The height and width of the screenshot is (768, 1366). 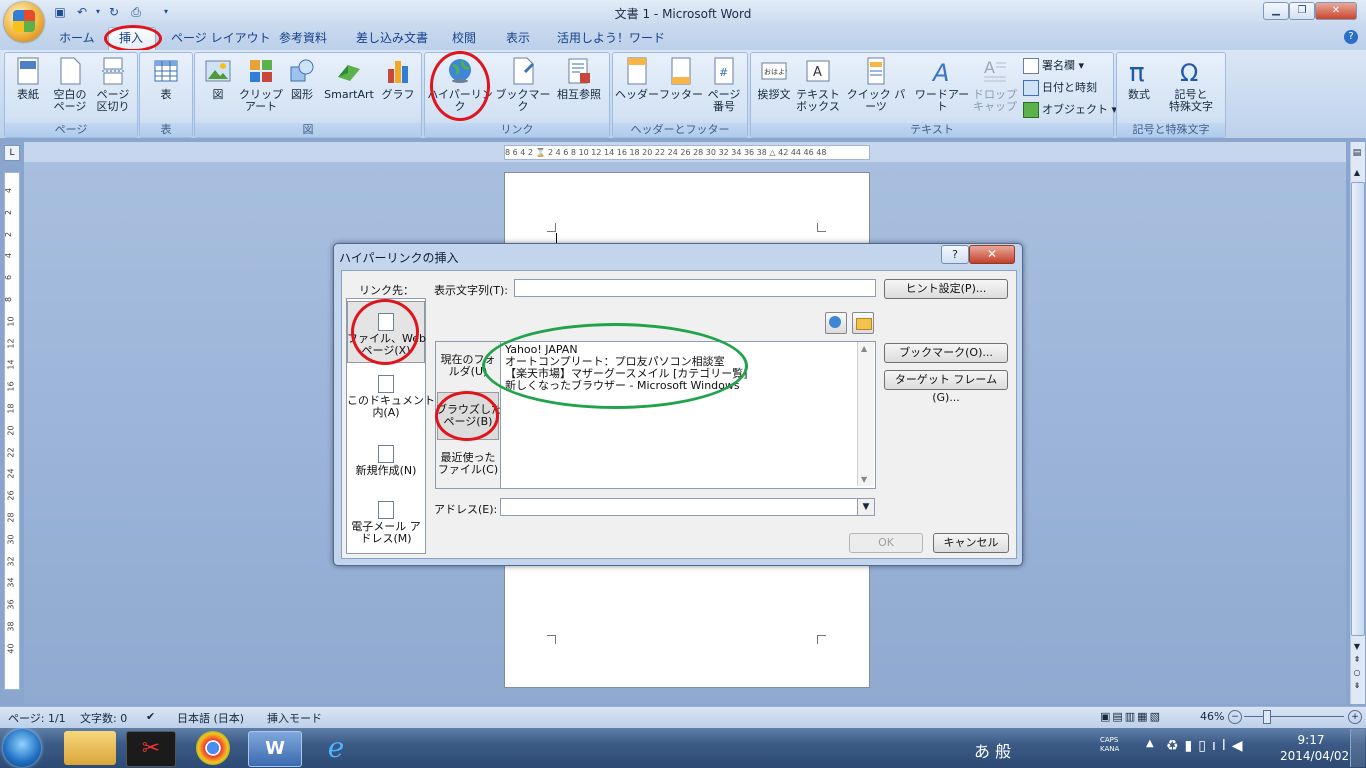 I want to click on explorer-icon, so click(x=90, y=748).